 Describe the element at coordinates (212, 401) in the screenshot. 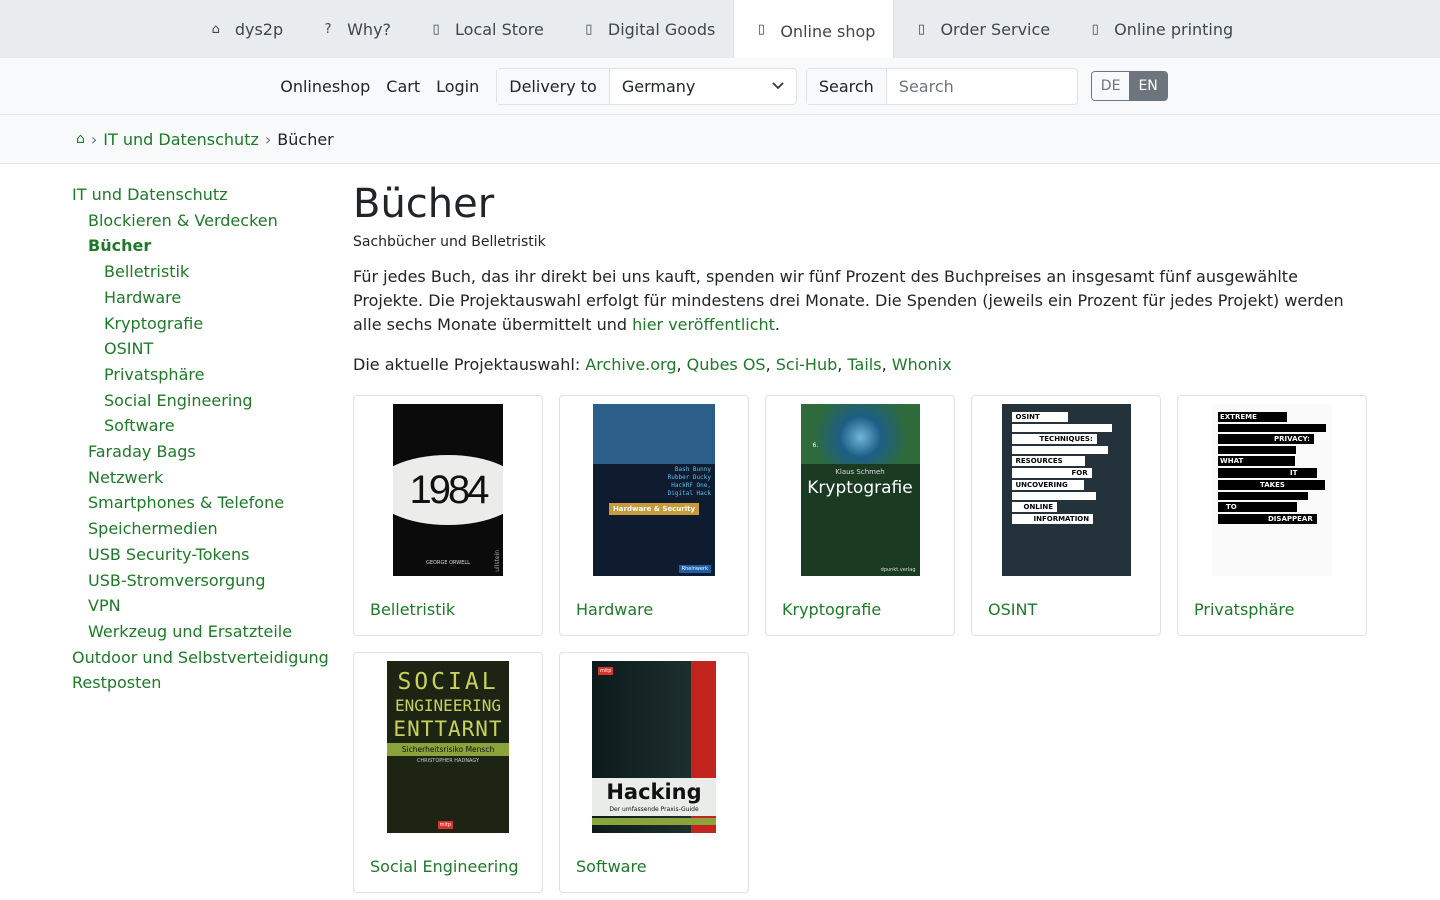

I see `sidebar-item-social-engineering: Social Engineering` at that location.